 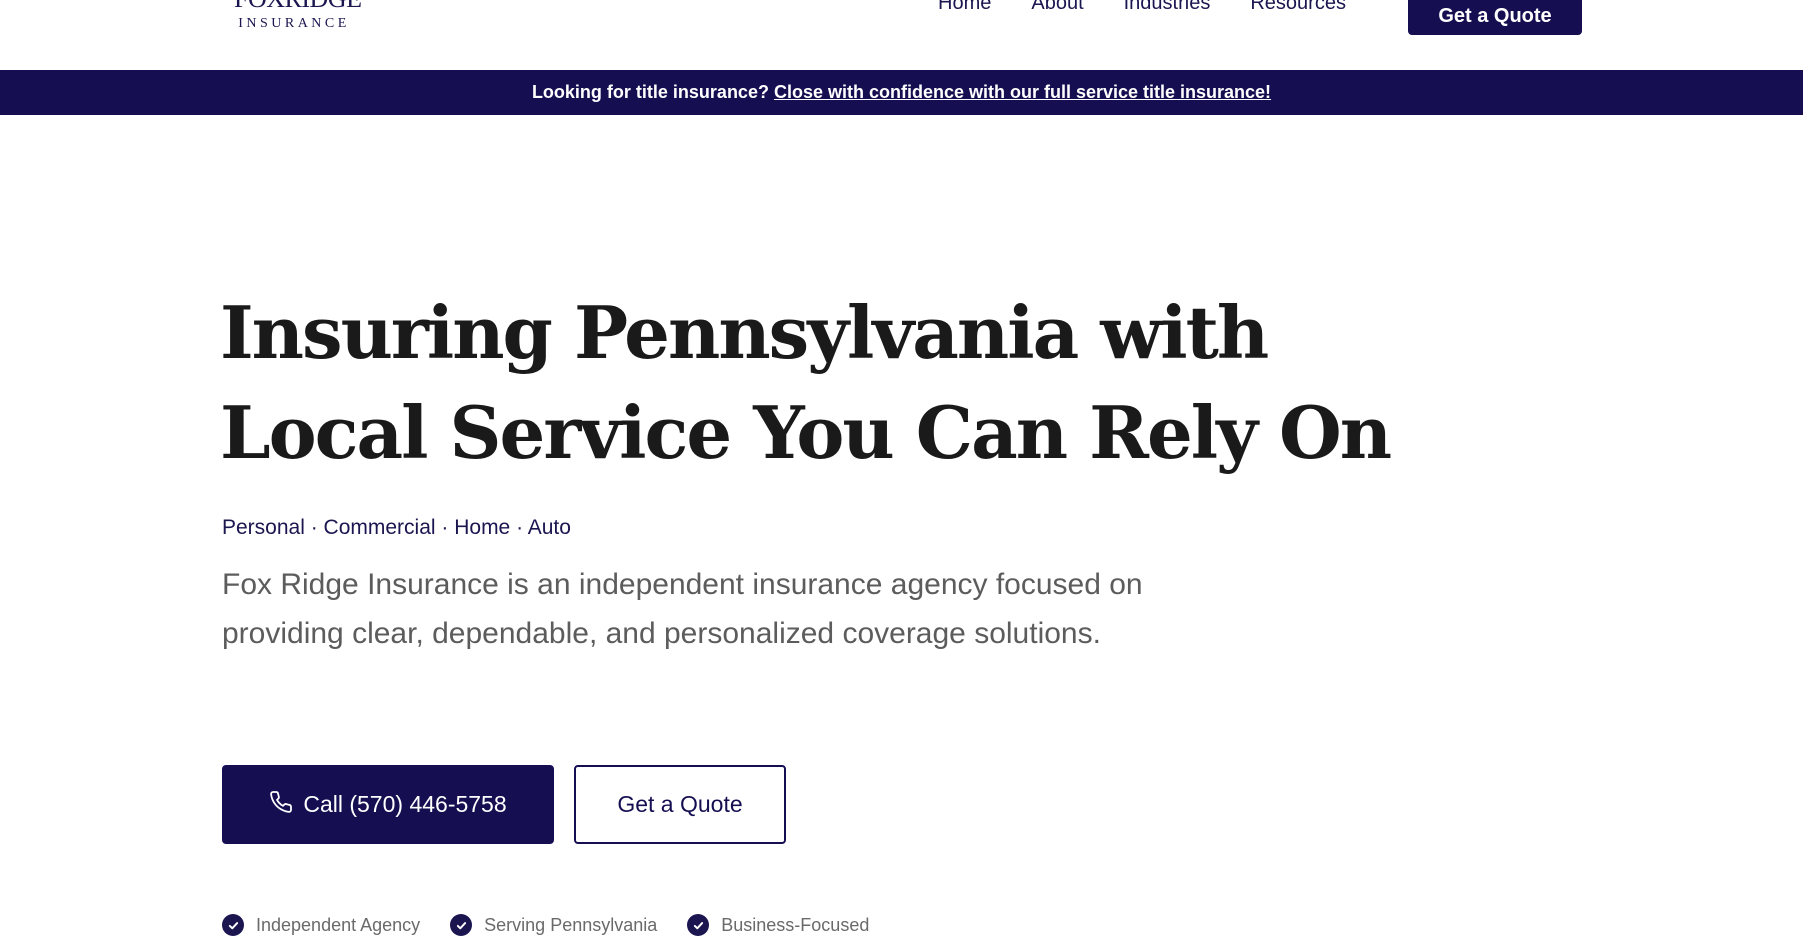 What do you see at coordinates (1495, 17) in the screenshot?
I see `header-get-quote-button: Get a Quote` at bounding box center [1495, 17].